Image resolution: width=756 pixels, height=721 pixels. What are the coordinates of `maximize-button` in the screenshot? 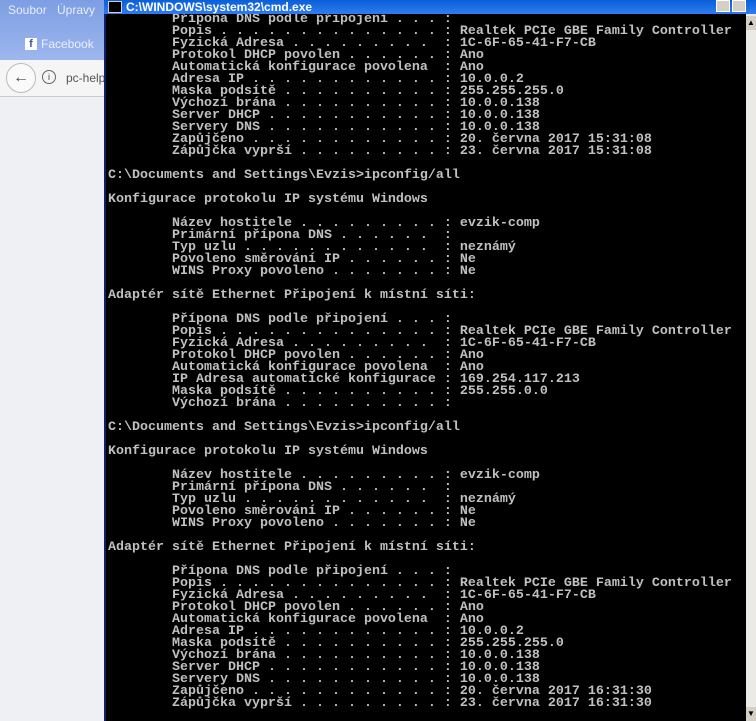 It's located at (739, 6).